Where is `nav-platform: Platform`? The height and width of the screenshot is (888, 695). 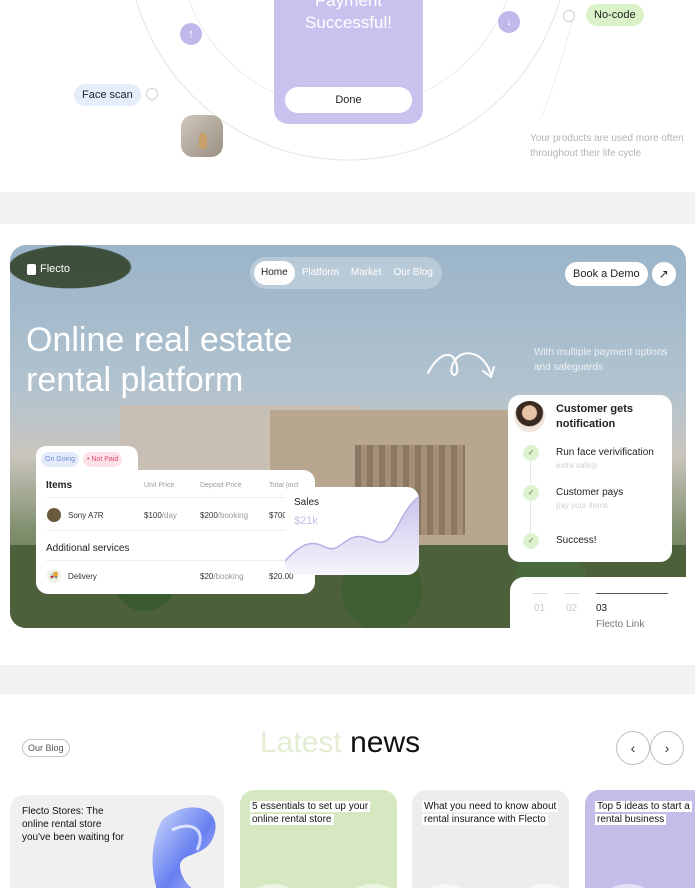 nav-platform: Platform is located at coordinates (320, 273).